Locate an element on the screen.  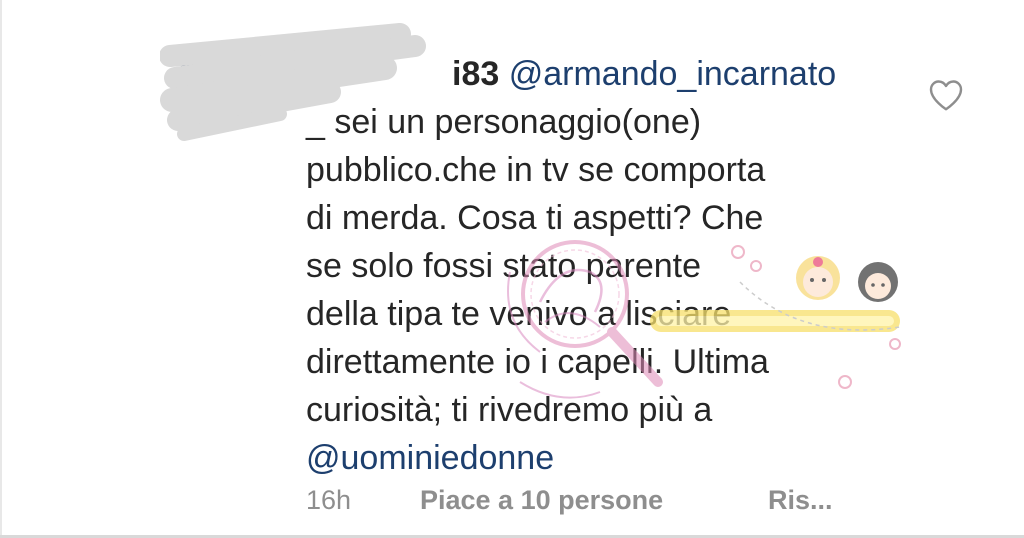
comment-line-3: di merda. Cosa ti aspetti? Che is located at coordinates (535, 218).